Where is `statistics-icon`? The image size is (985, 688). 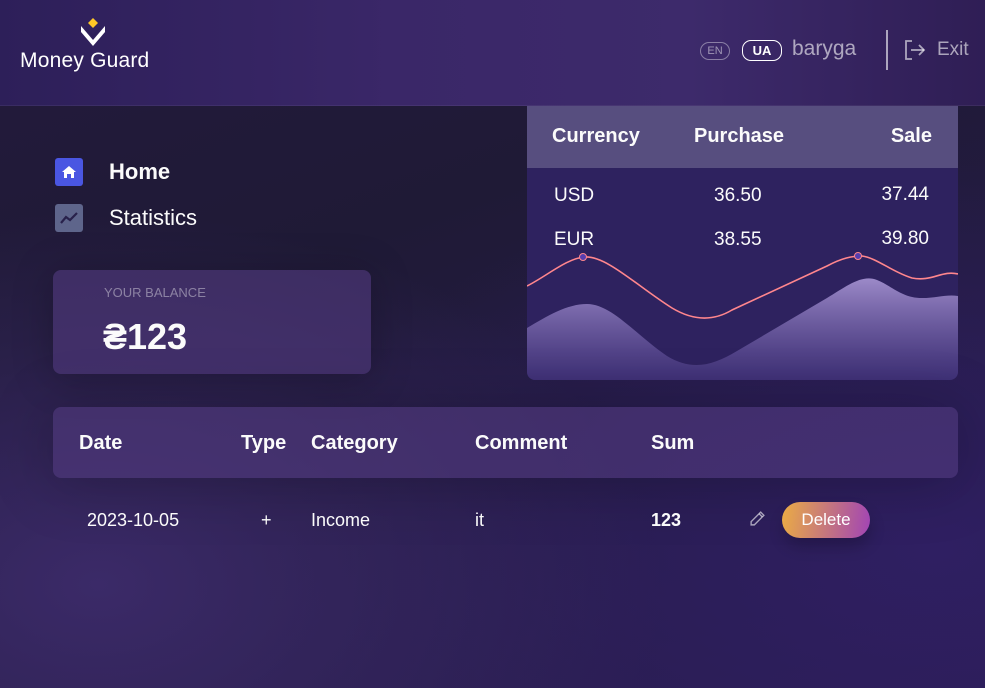
statistics-icon is located at coordinates (69, 218).